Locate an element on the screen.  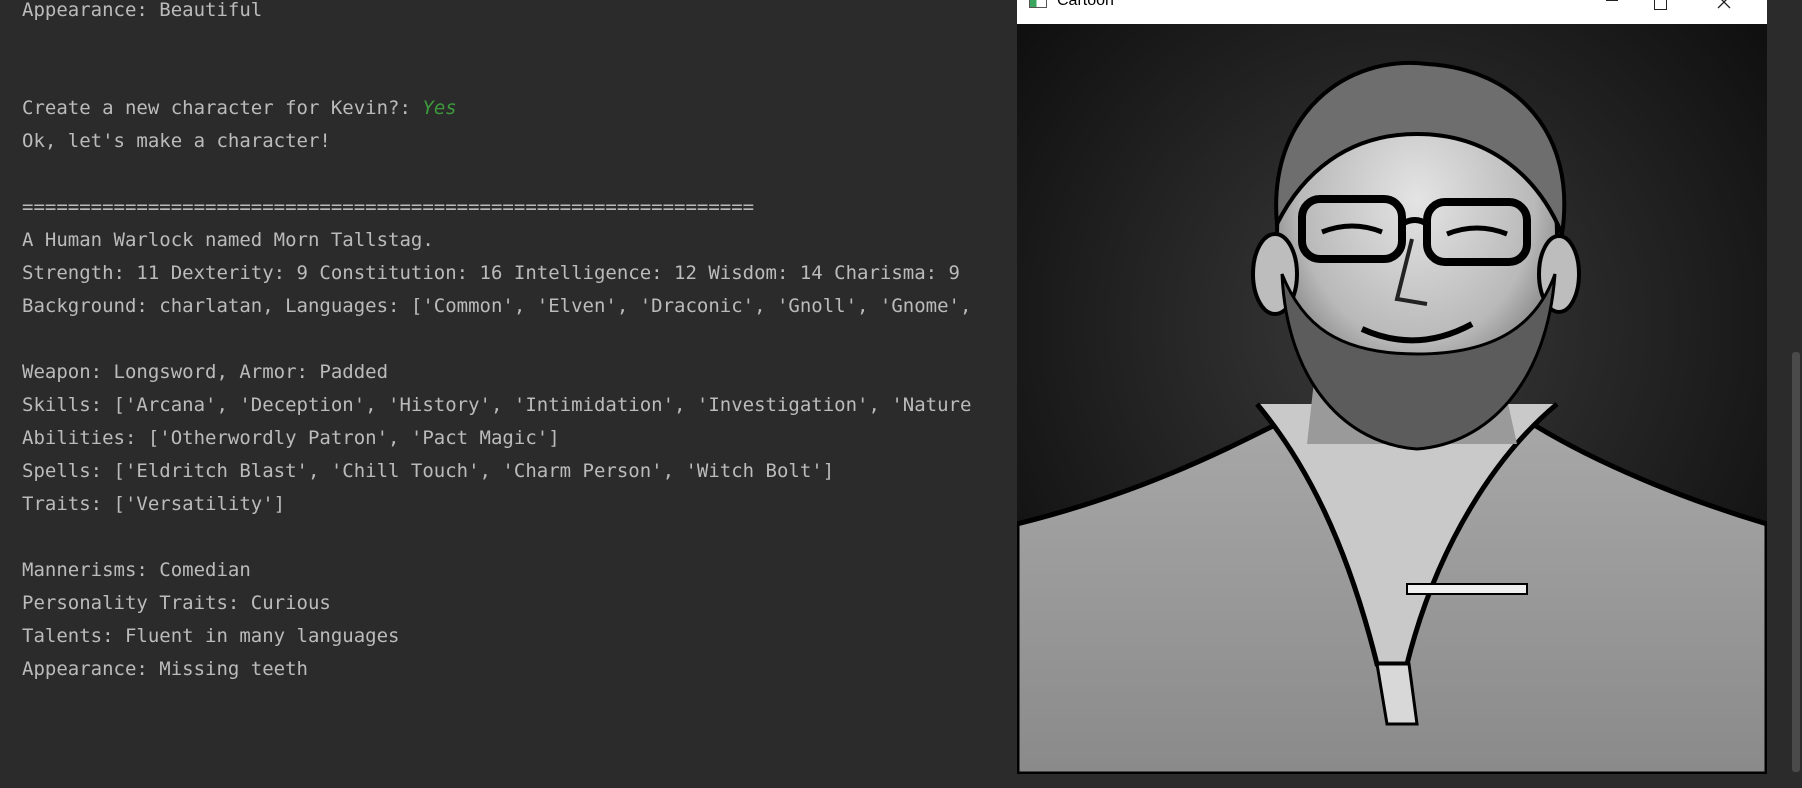
close-button is located at coordinates (1724, 8).